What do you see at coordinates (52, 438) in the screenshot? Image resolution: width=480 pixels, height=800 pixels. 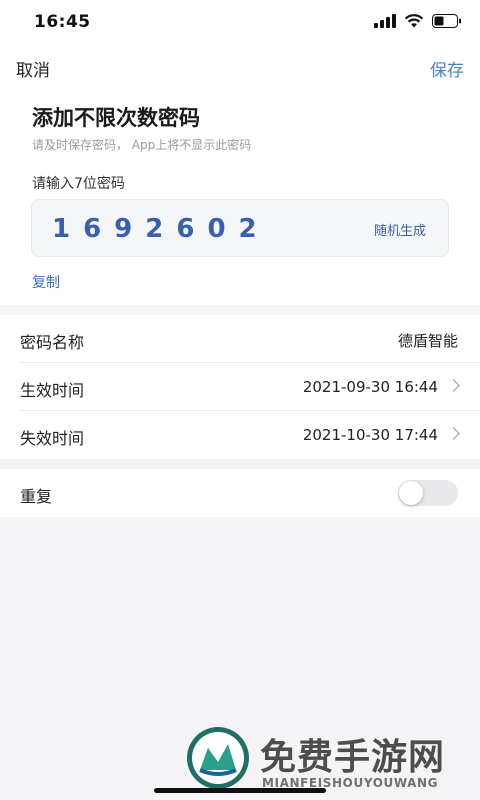 I see `end-time-label: 失效时间` at bounding box center [52, 438].